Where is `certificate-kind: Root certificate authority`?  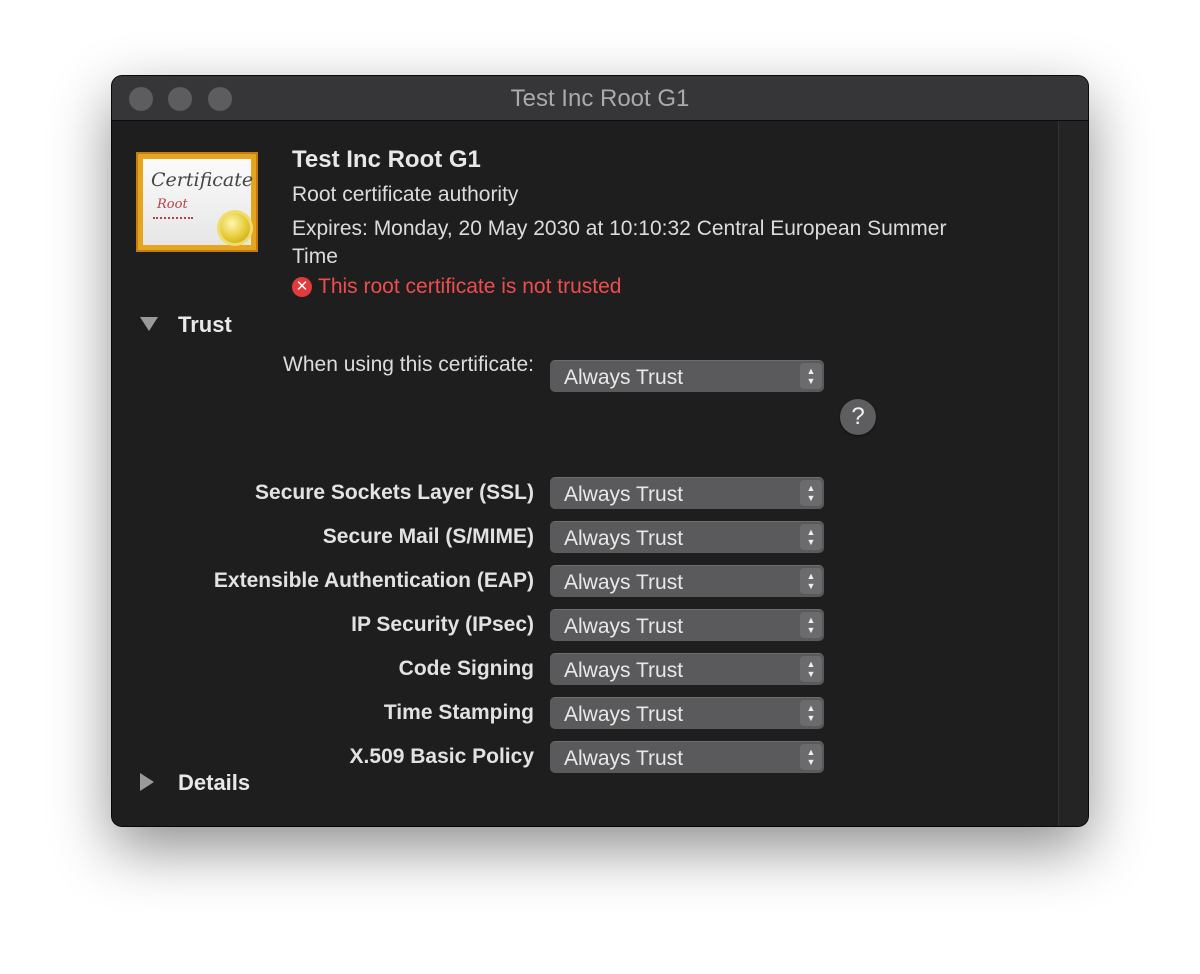 certificate-kind: Root certificate authority is located at coordinates (405, 194).